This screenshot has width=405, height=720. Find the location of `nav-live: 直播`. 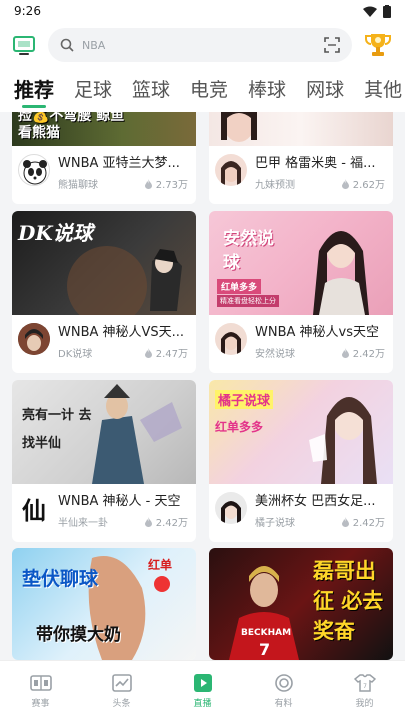

nav-live: 直播 is located at coordinates (202, 690).